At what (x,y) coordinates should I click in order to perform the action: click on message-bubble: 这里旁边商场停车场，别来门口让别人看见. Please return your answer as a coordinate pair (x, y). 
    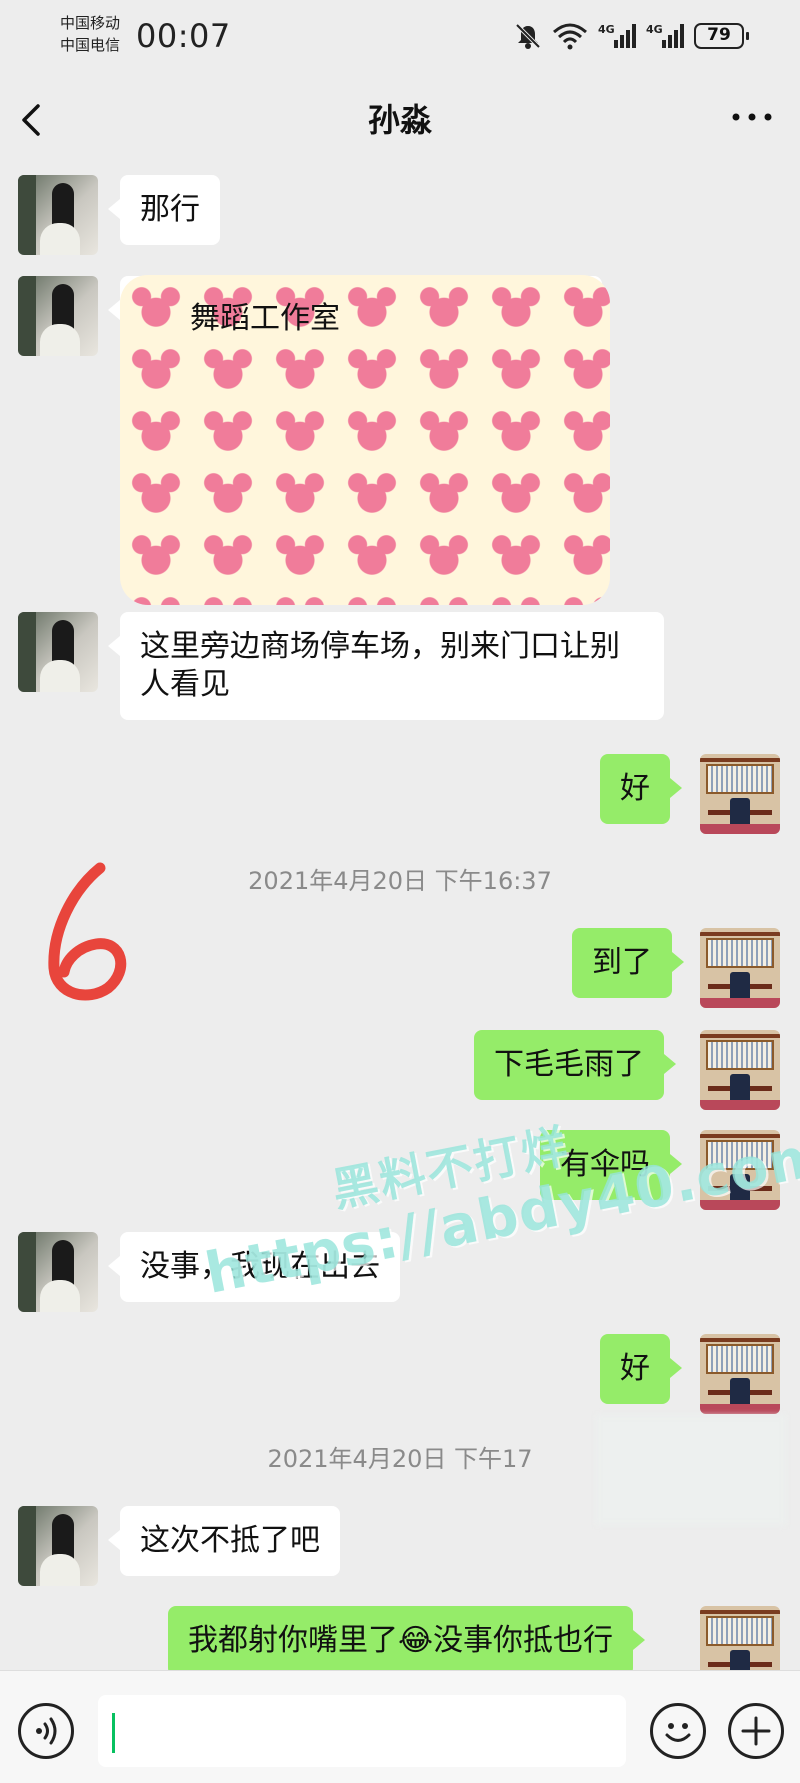
    Looking at the image, I should click on (386, 666).